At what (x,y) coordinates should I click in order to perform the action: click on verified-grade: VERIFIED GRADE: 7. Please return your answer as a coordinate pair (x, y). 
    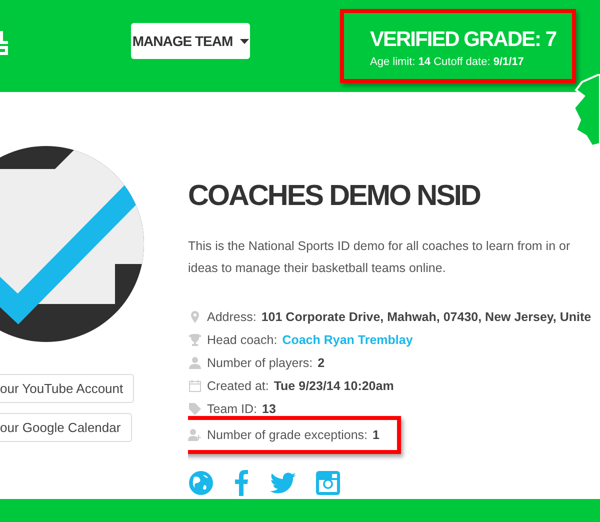
    Looking at the image, I should click on (463, 40).